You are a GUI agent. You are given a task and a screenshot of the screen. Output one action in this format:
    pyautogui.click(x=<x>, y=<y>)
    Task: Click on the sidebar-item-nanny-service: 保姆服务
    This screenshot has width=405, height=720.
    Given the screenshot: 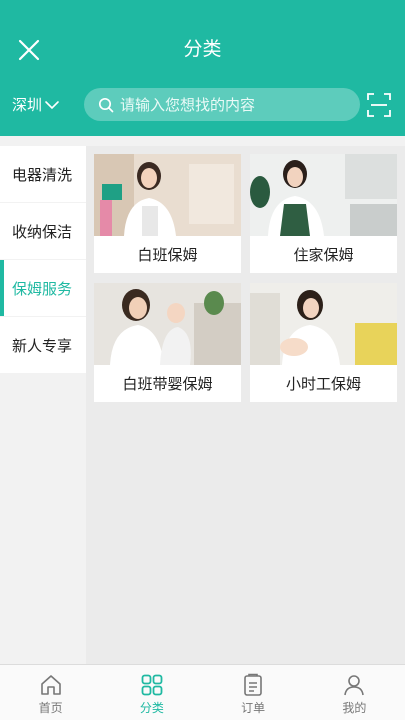 What is the action you would take?
    pyautogui.click(x=43, y=288)
    